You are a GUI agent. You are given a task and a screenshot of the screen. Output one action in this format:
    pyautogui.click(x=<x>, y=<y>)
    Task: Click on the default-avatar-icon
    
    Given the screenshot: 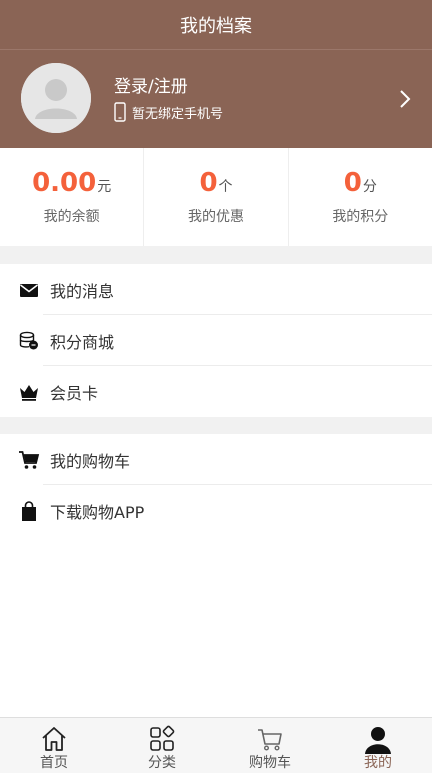 What is the action you would take?
    pyautogui.click(x=56, y=98)
    